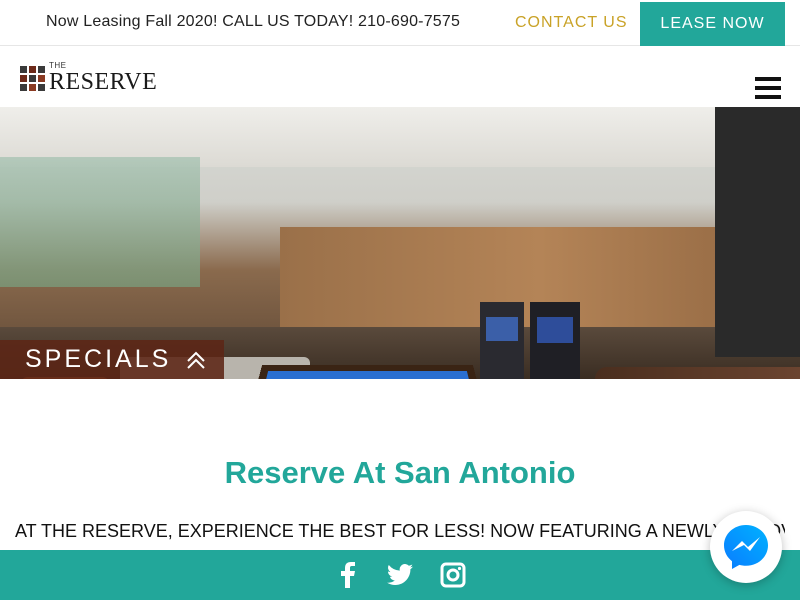 Image resolution: width=800 pixels, height=600 pixels. What do you see at coordinates (571, 23) in the screenshot?
I see `contact-us-link: CONTACT US` at bounding box center [571, 23].